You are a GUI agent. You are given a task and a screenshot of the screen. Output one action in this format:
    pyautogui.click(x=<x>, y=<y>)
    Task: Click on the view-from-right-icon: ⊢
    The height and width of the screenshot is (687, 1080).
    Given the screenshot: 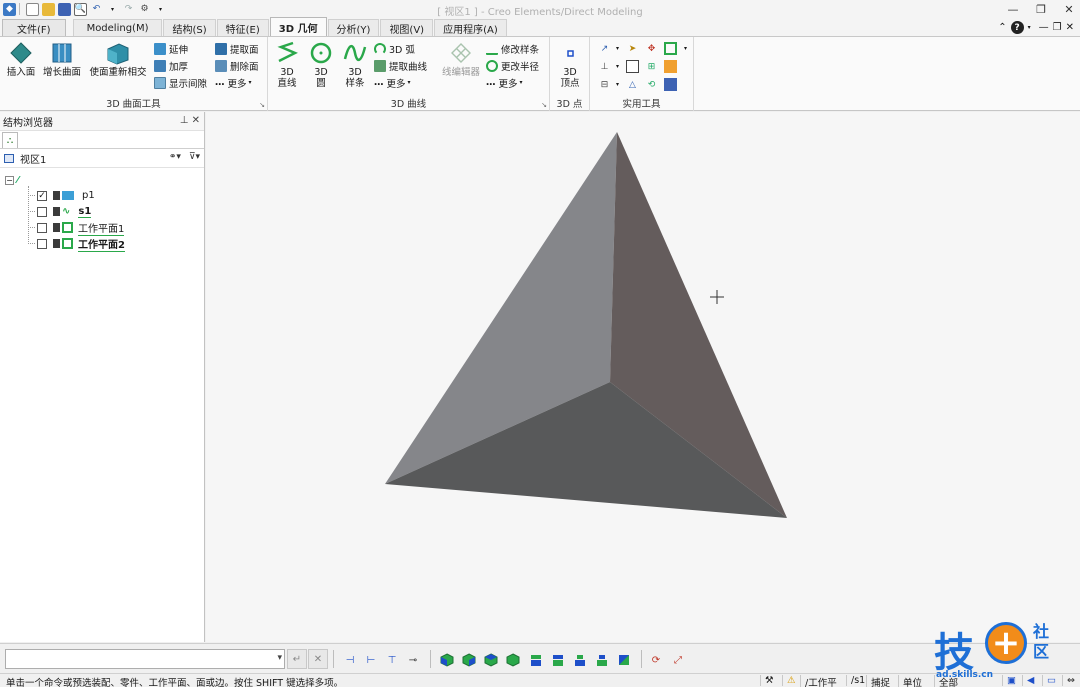 What is the action you would take?
    pyautogui.click(x=371, y=660)
    